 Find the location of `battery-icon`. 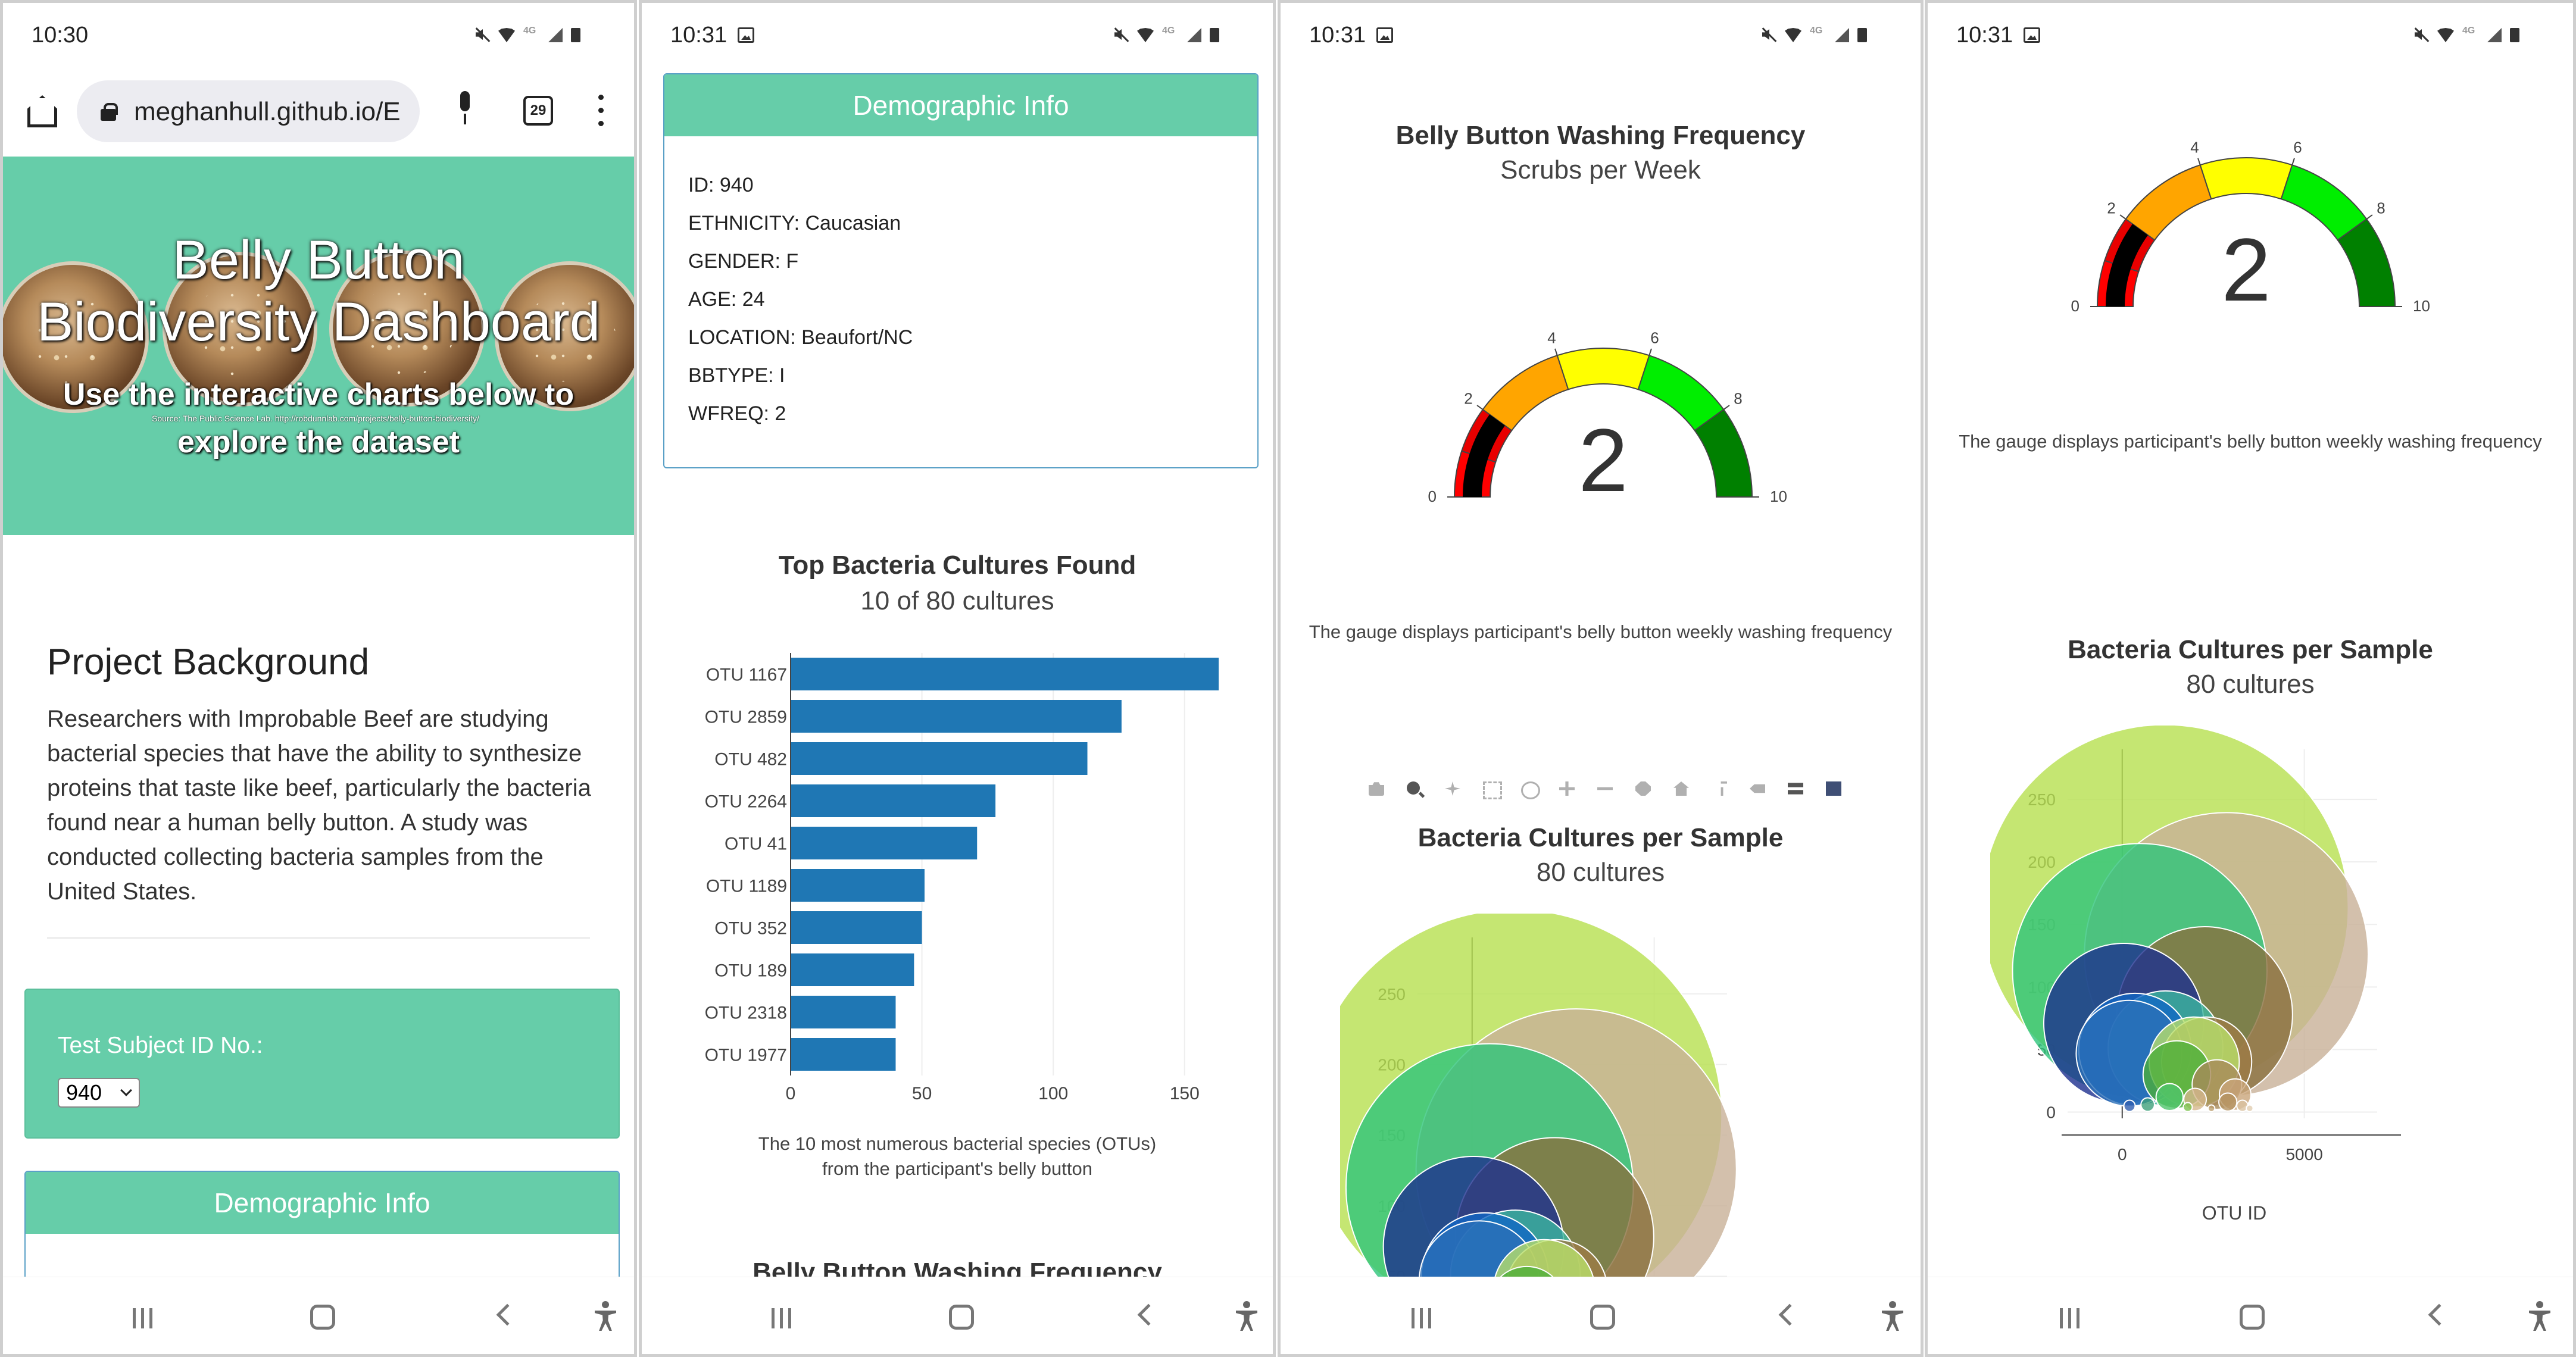

battery-icon is located at coordinates (575, 34).